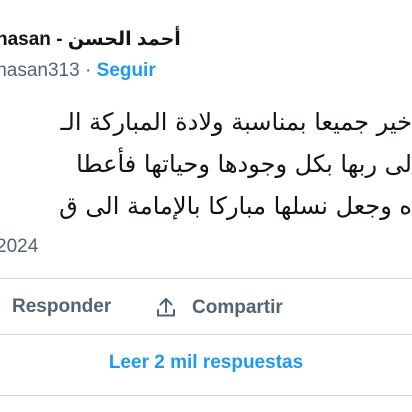  What do you see at coordinates (25, 39) in the screenshot?
I see `author-name-latin: hasan` at bounding box center [25, 39].